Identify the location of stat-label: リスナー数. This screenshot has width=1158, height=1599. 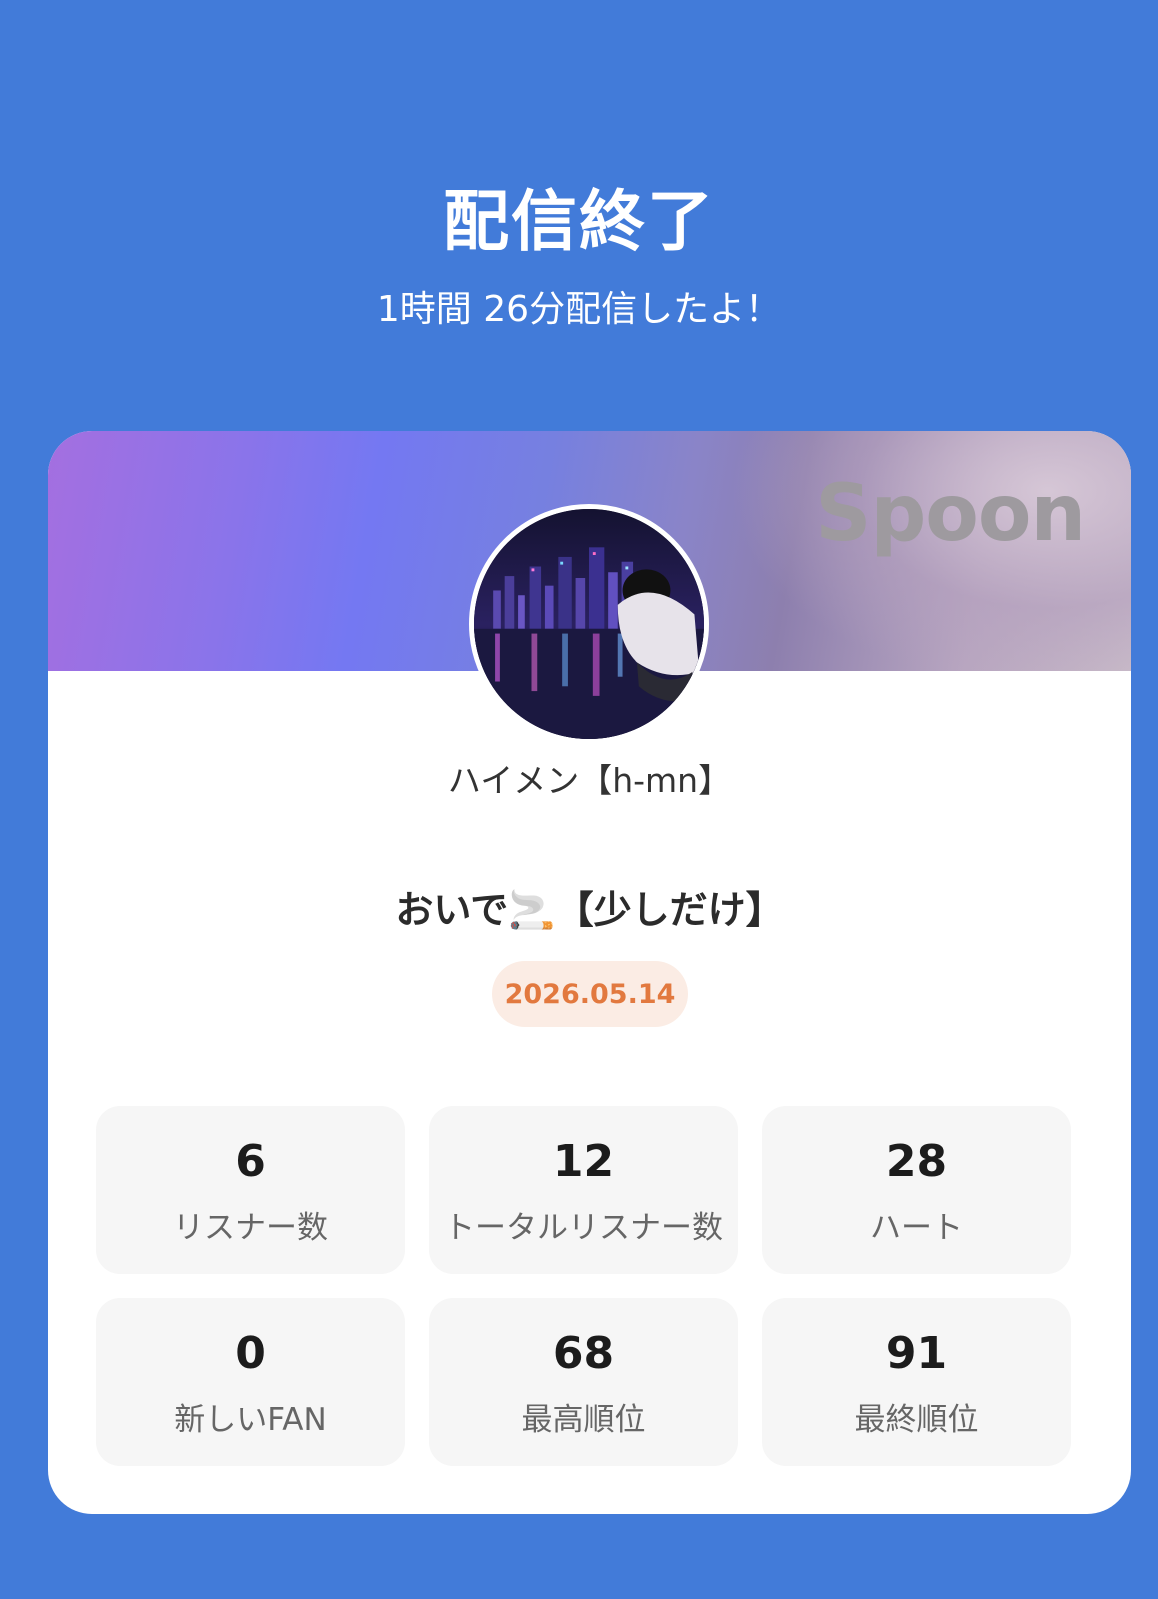
(250, 1228).